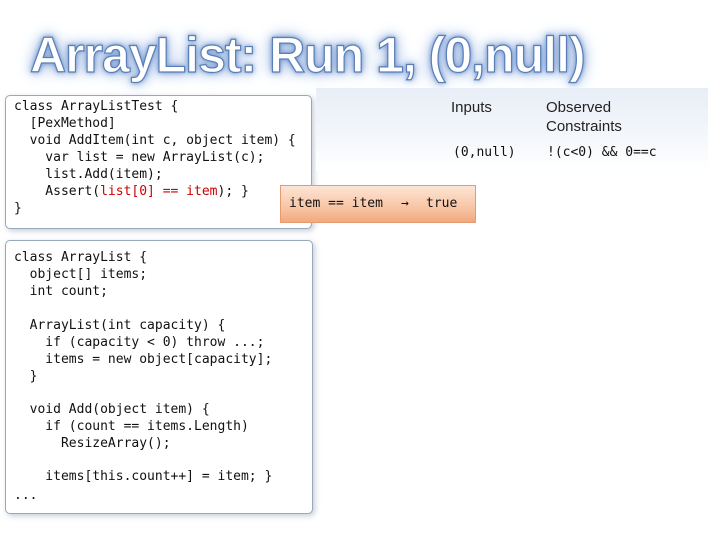 The height and width of the screenshot is (540, 720). Describe the element at coordinates (57, 191) in the screenshot. I see `code-text: Assert(` at that location.